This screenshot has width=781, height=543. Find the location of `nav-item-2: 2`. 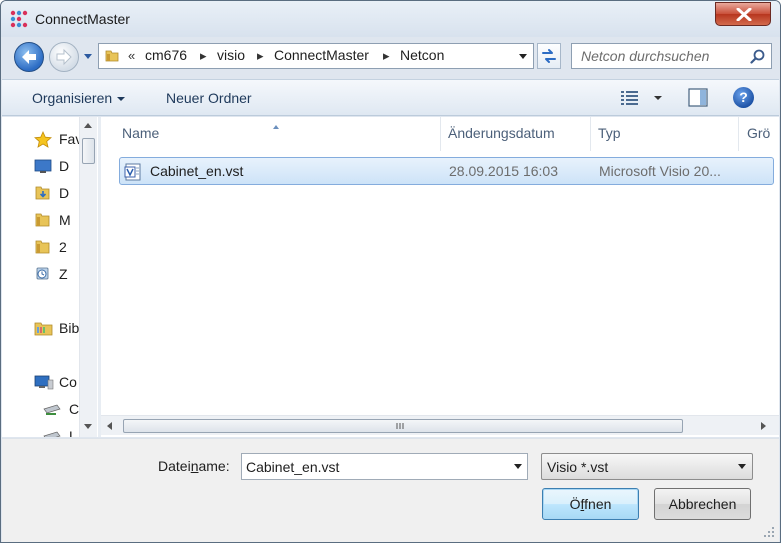

nav-item-2: 2 is located at coordinates (41, 247).